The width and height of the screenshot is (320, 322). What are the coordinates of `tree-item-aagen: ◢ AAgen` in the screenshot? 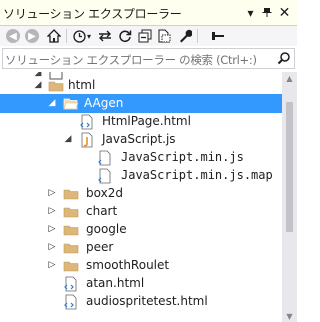 It's located at (141, 103).